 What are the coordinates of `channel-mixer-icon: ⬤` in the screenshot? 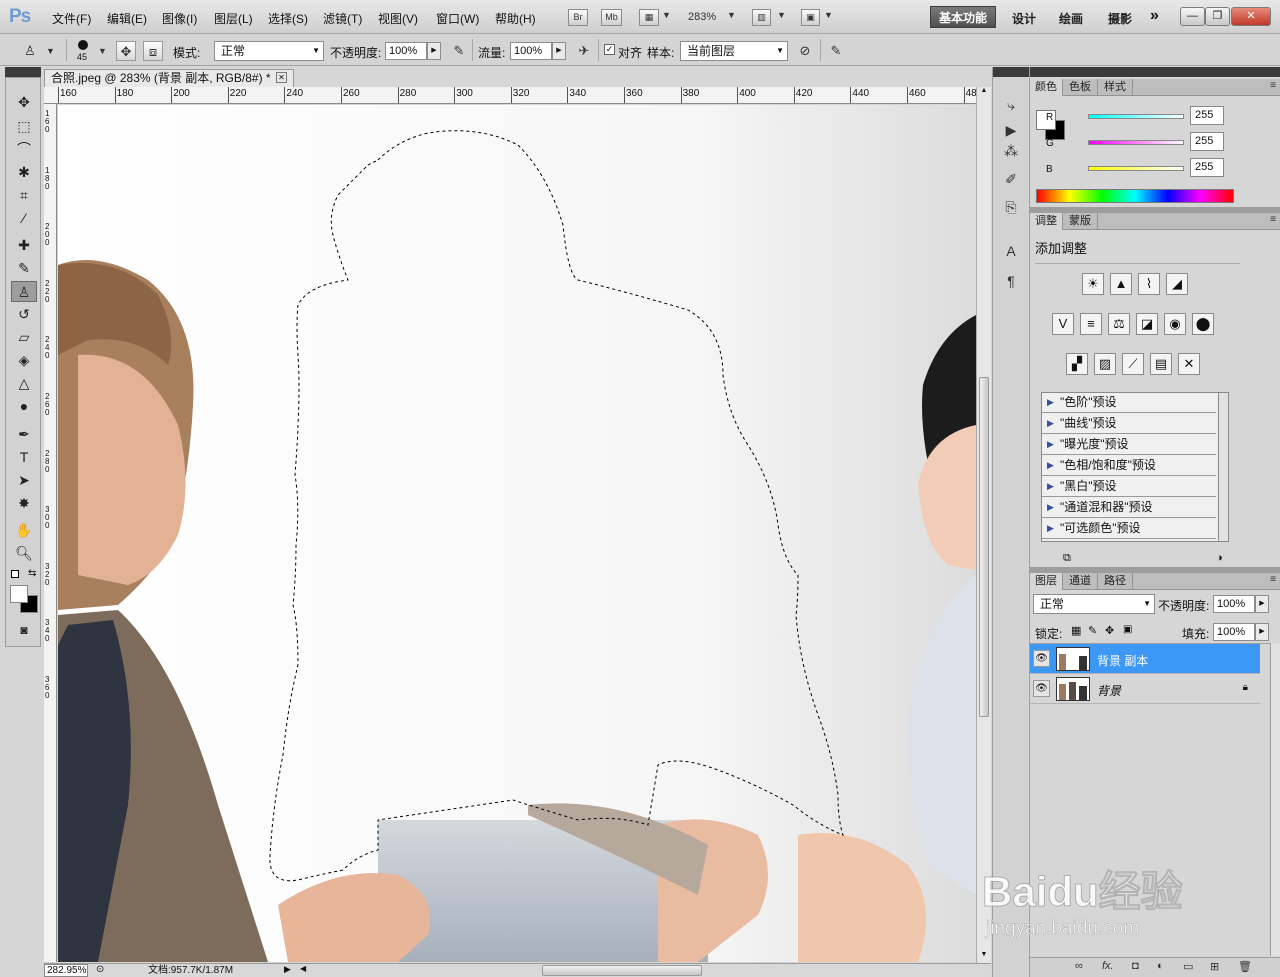 It's located at (1203, 324).